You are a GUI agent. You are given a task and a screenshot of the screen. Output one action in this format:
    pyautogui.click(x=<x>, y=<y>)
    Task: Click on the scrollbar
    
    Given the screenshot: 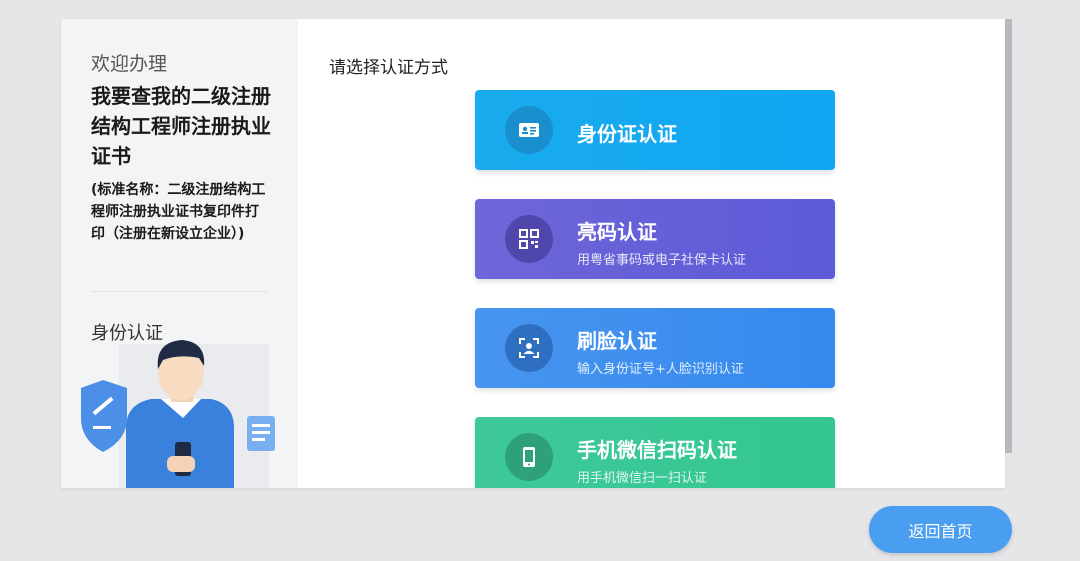 What is the action you would take?
    pyautogui.click(x=1008, y=236)
    